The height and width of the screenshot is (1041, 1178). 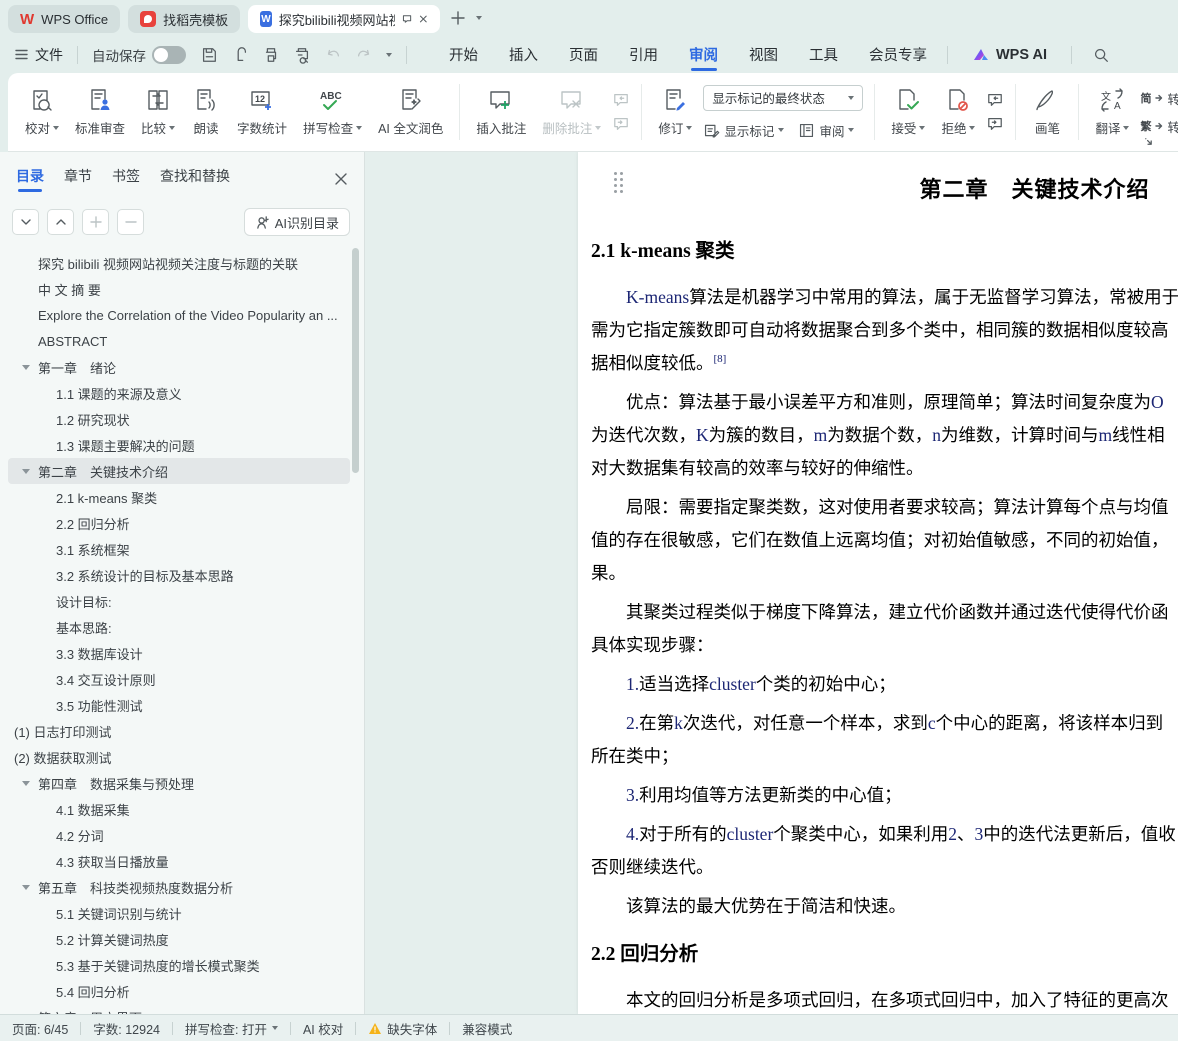 I want to click on toc-item: 基本思路:, so click(x=179, y=627).